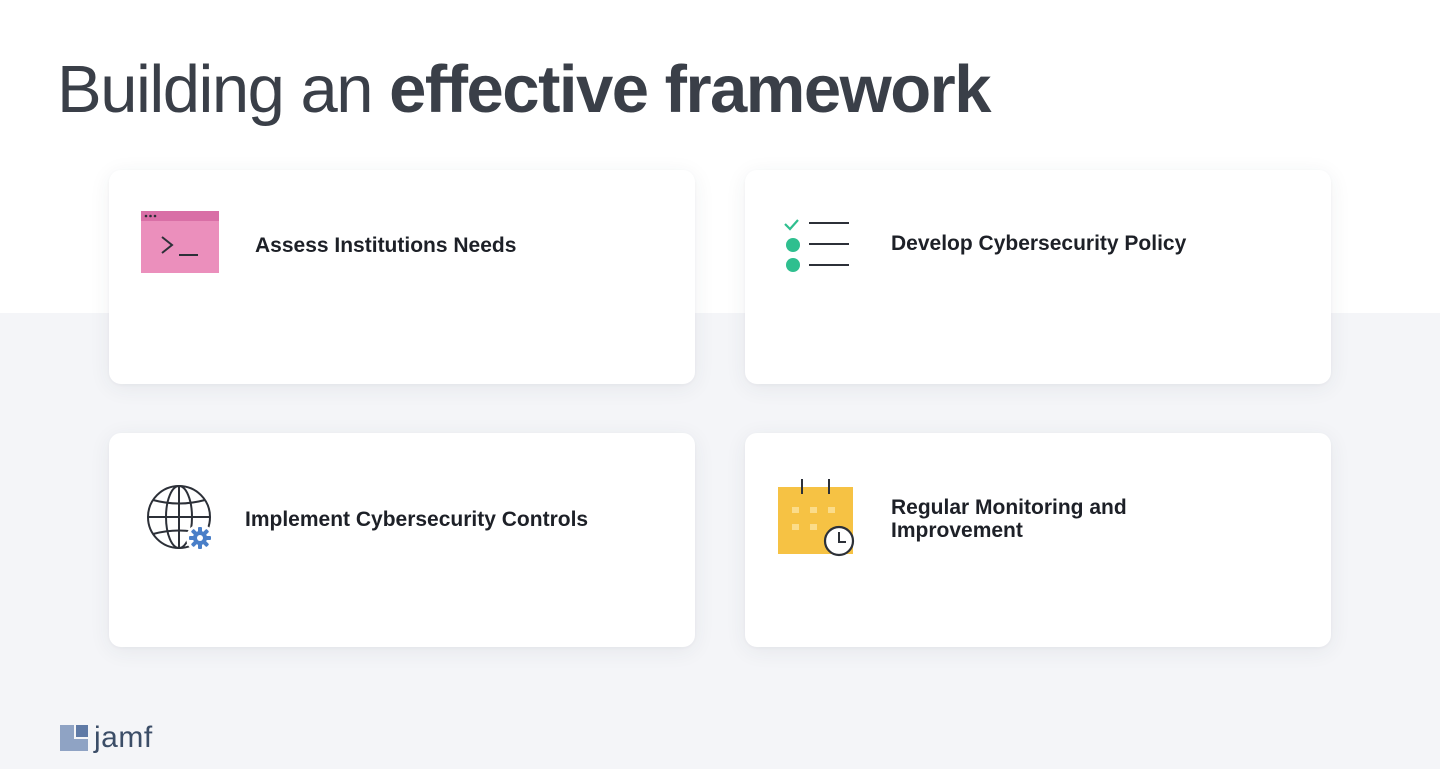 This screenshot has width=1440, height=769. Describe the element at coordinates (180, 242) in the screenshot. I see `terminal-window-icon` at that location.